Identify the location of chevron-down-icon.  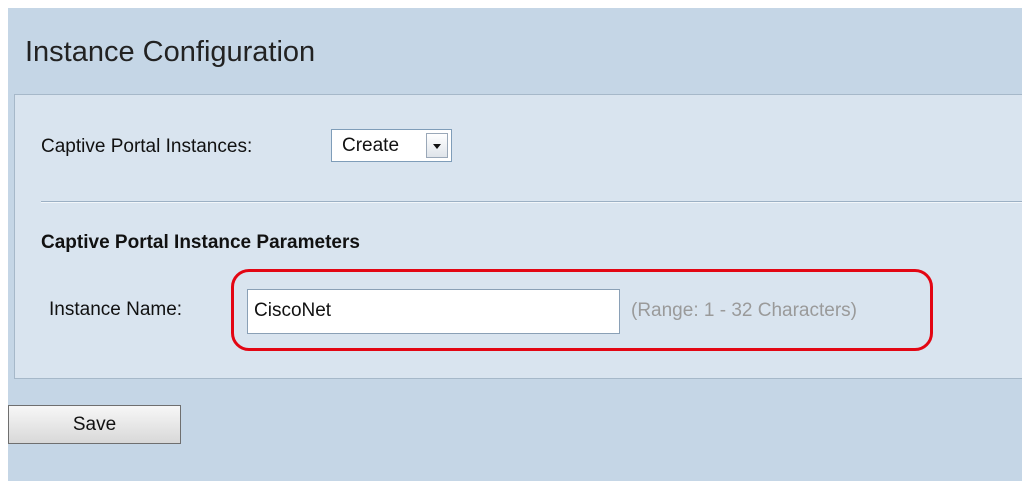
(437, 145).